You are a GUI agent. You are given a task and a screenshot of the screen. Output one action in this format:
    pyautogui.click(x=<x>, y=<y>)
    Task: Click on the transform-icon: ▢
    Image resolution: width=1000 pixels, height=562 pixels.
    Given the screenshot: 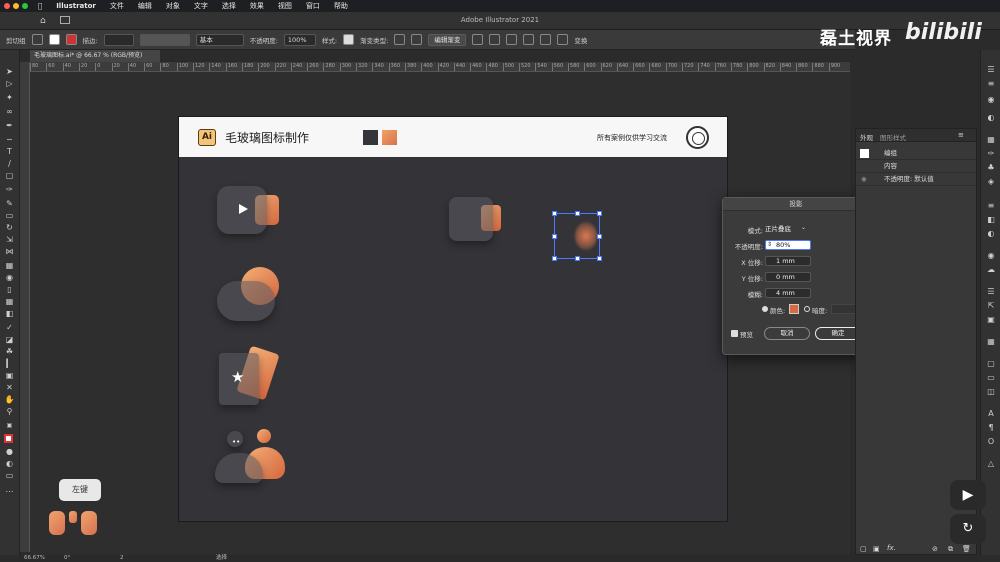 What is the action you would take?
    pyautogui.click(x=991, y=364)
    